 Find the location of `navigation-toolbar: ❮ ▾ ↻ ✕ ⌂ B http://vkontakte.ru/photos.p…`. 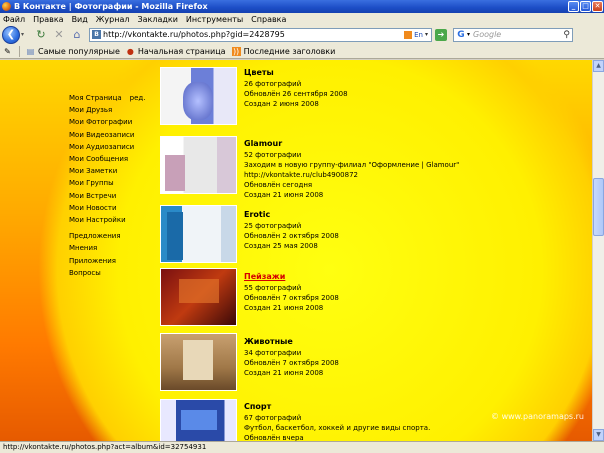

navigation-toolbar: ❮ ▾ ↻ ✕ ⌂ B http://vkontakte.ru/photos.p… is located at coordinates (302, 34).